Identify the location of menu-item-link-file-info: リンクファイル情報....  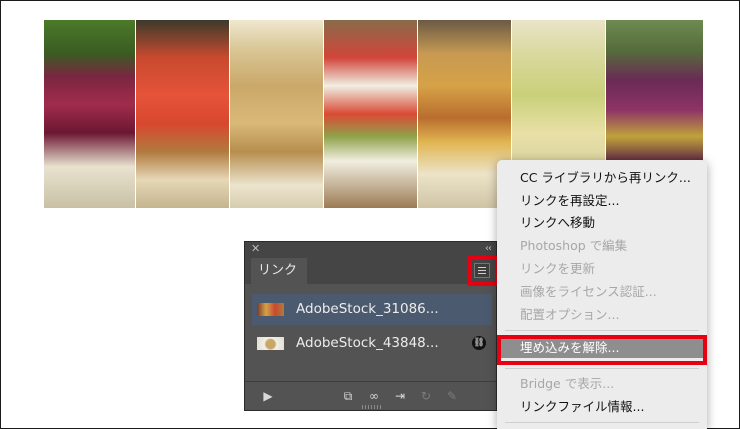
(582, 407).